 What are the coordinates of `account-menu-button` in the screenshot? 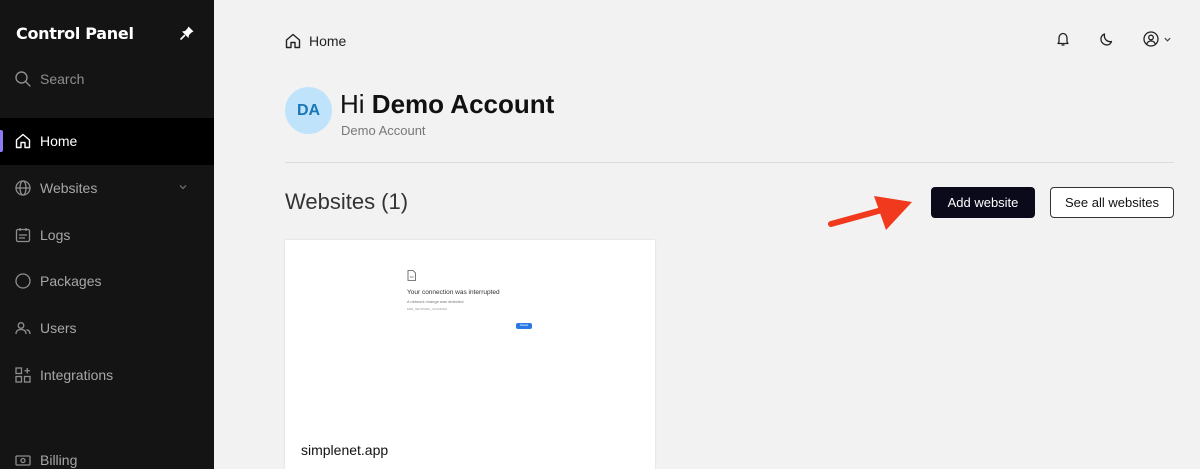 It's located at (1157, 39).